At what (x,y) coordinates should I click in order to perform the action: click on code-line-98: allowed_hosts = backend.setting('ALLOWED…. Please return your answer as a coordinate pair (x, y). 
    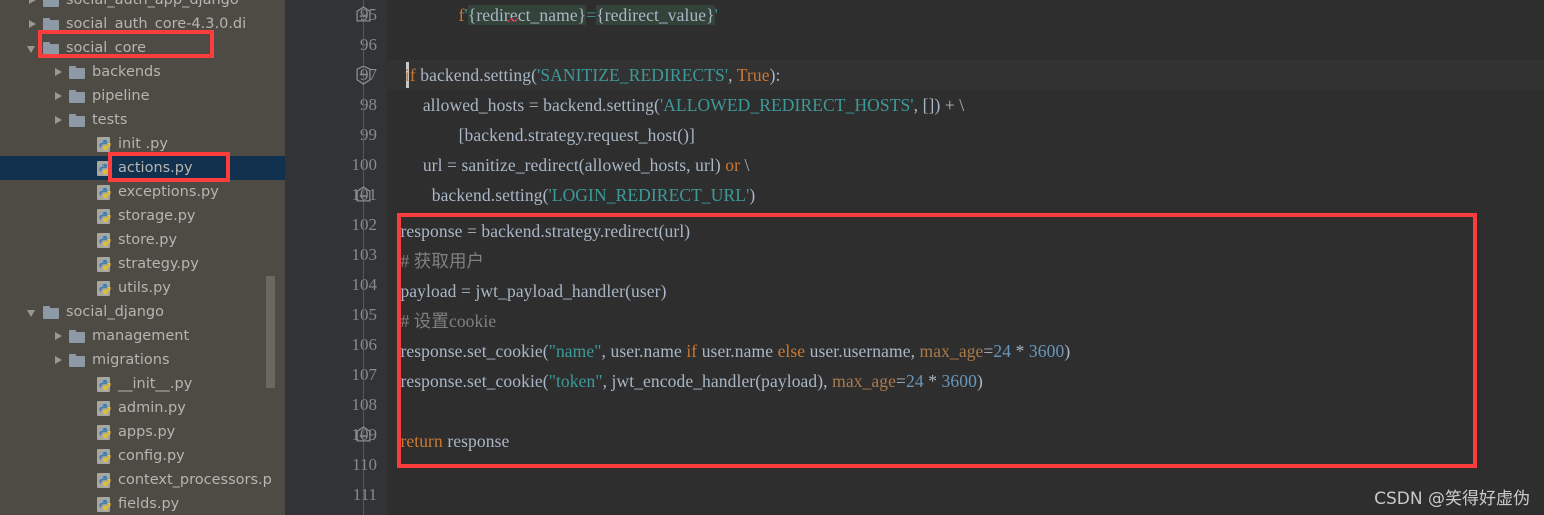
    Looking at the image, I should click on (675, 105).